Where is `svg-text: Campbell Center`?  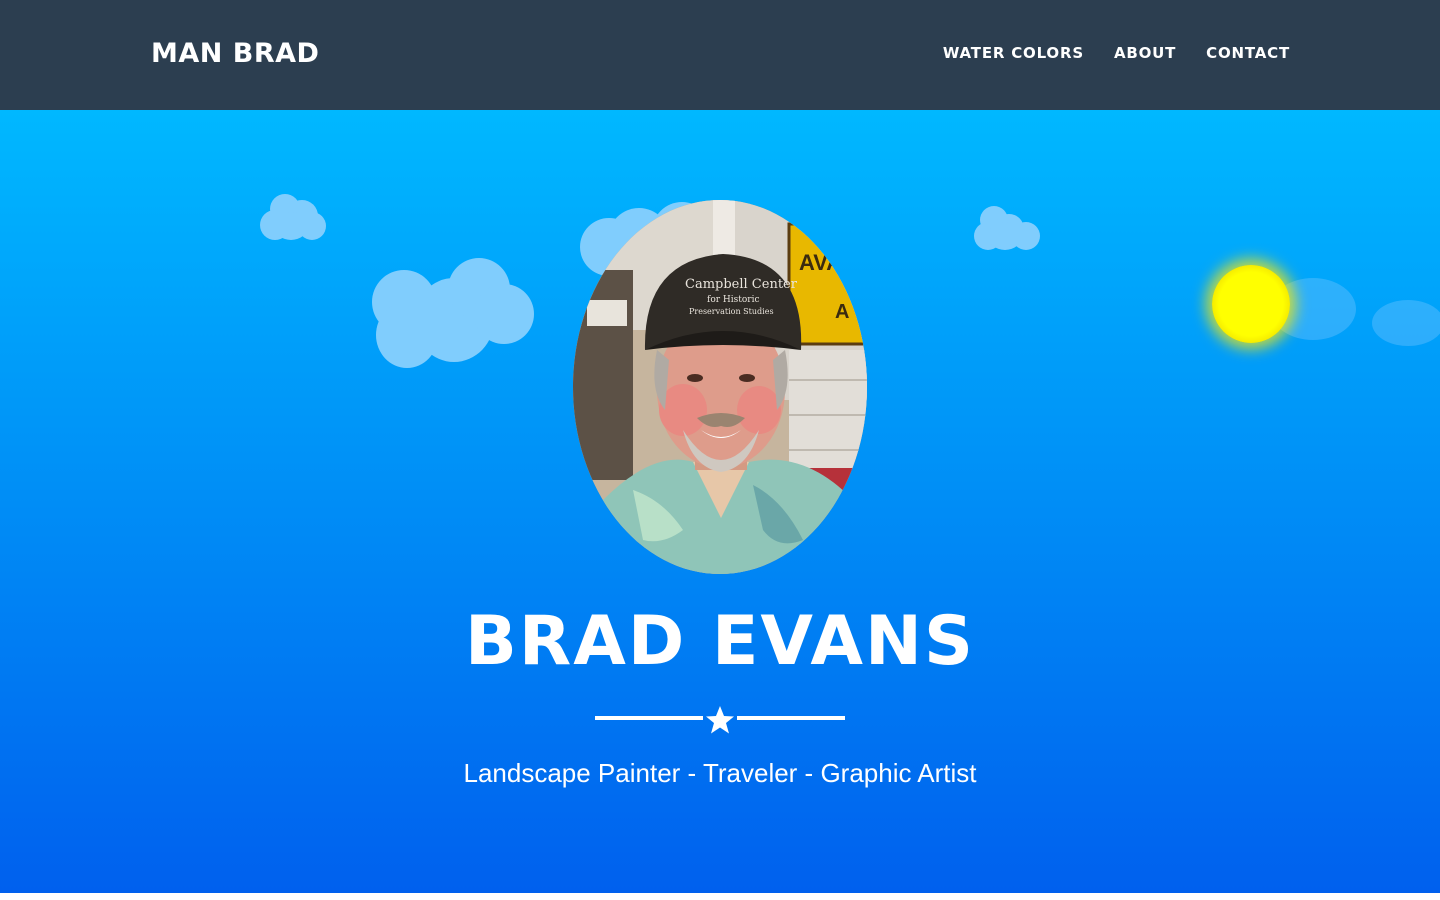 svg-text: Campbell Center is located at coordinates (741, 284).